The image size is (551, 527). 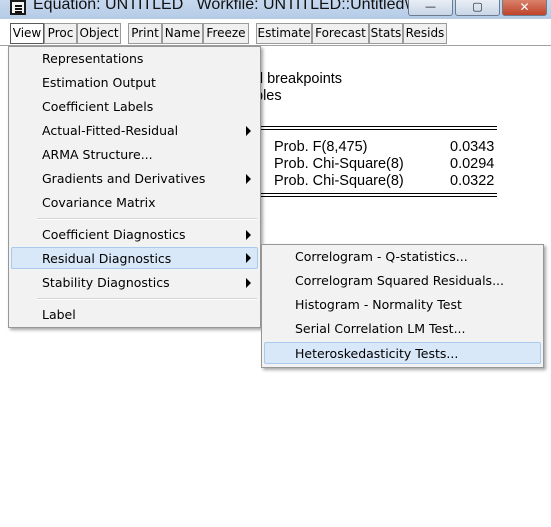 What do you see at coordinates (60, 33) in the screenshot?
I see `proc-button: Proc` at bounding box center [60, 33].